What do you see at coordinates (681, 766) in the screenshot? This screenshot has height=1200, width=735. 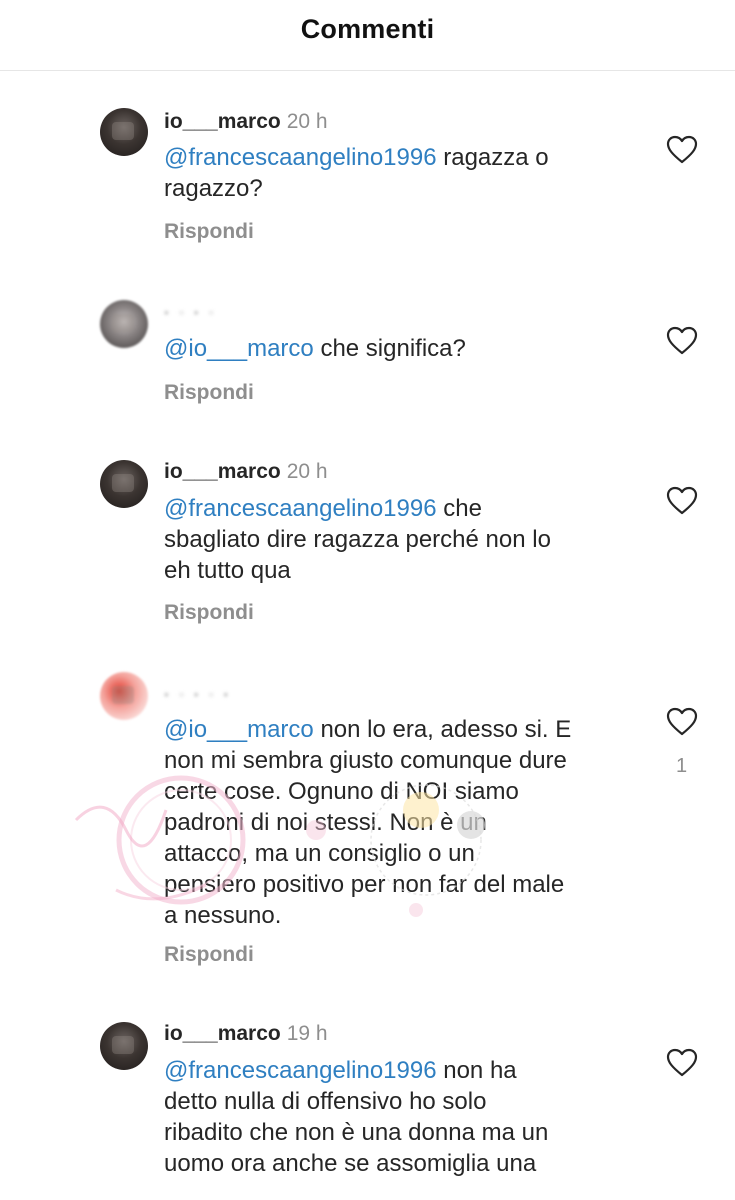 I see `like-count: 1` at bounding box center [681, 766].